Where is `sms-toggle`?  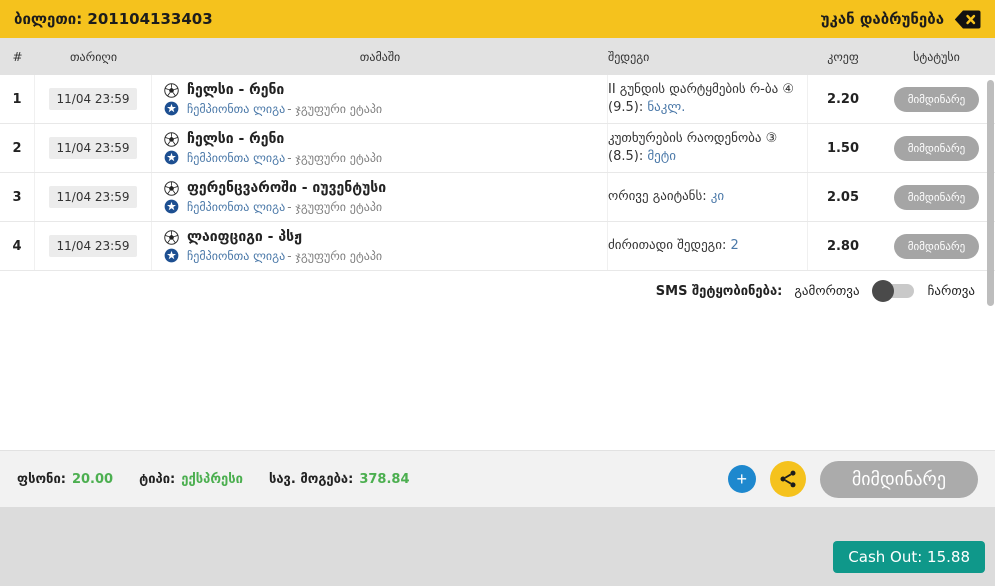
sms-toggle is located at coordinates (892, 291).